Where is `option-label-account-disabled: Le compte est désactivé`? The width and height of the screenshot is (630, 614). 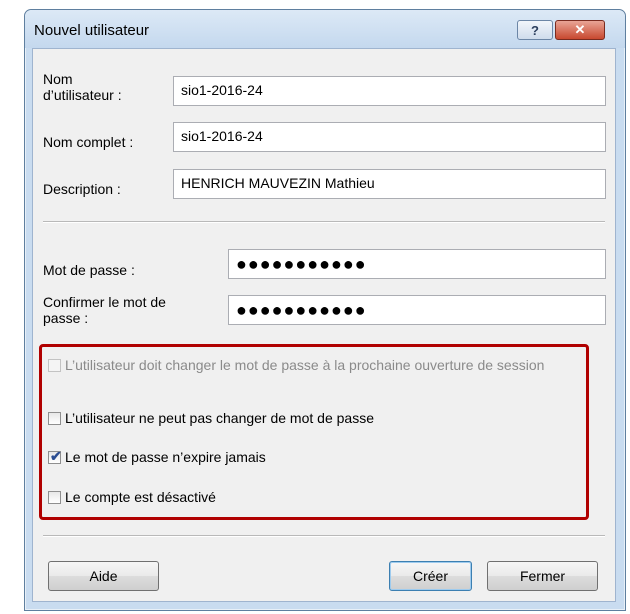
option-label-account-disabled: Le compte est désactivé is located at coordinates (140, 497).